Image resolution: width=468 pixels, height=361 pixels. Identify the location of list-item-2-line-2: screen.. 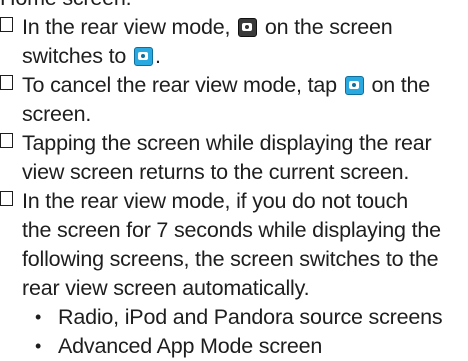
(234, 114).